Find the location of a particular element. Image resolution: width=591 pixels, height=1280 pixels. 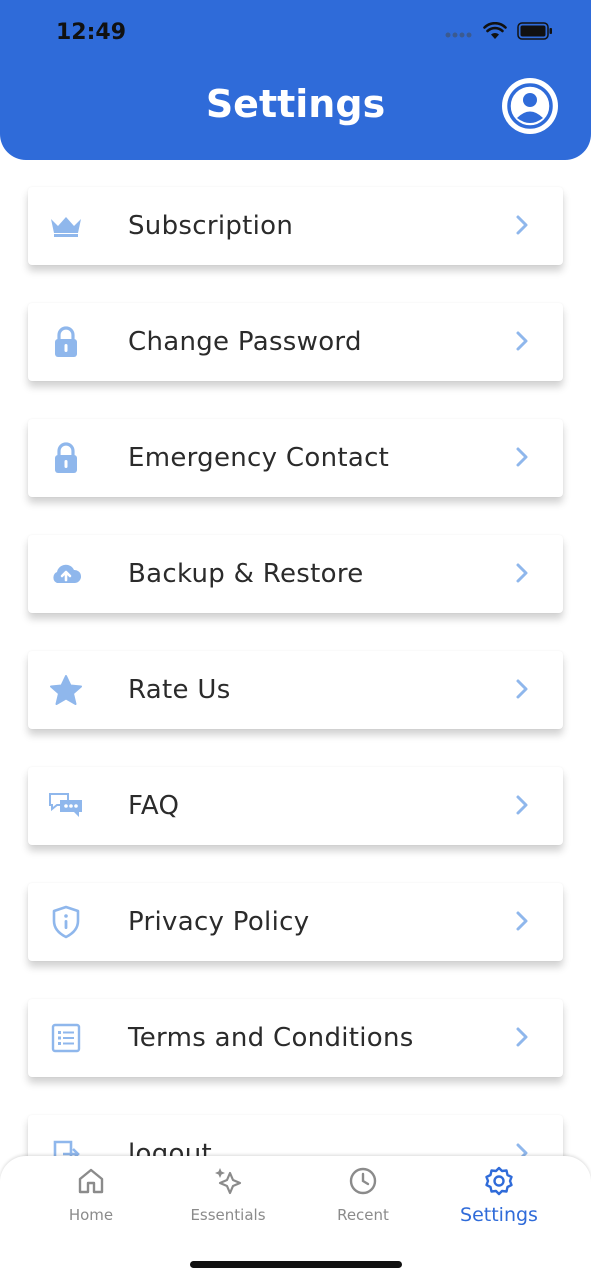

settings-item-change-password: Change Password is located at coordinates (295, 342).